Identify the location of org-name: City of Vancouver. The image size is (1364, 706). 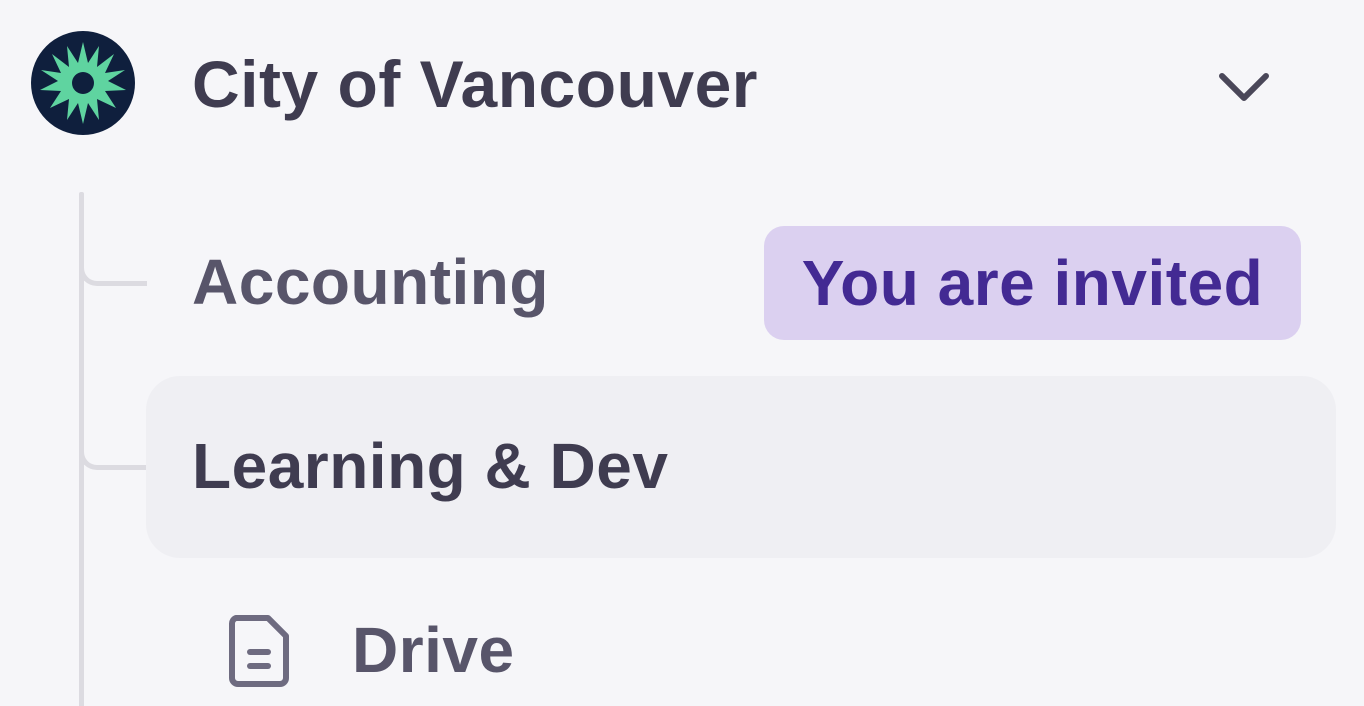
(475, 84).